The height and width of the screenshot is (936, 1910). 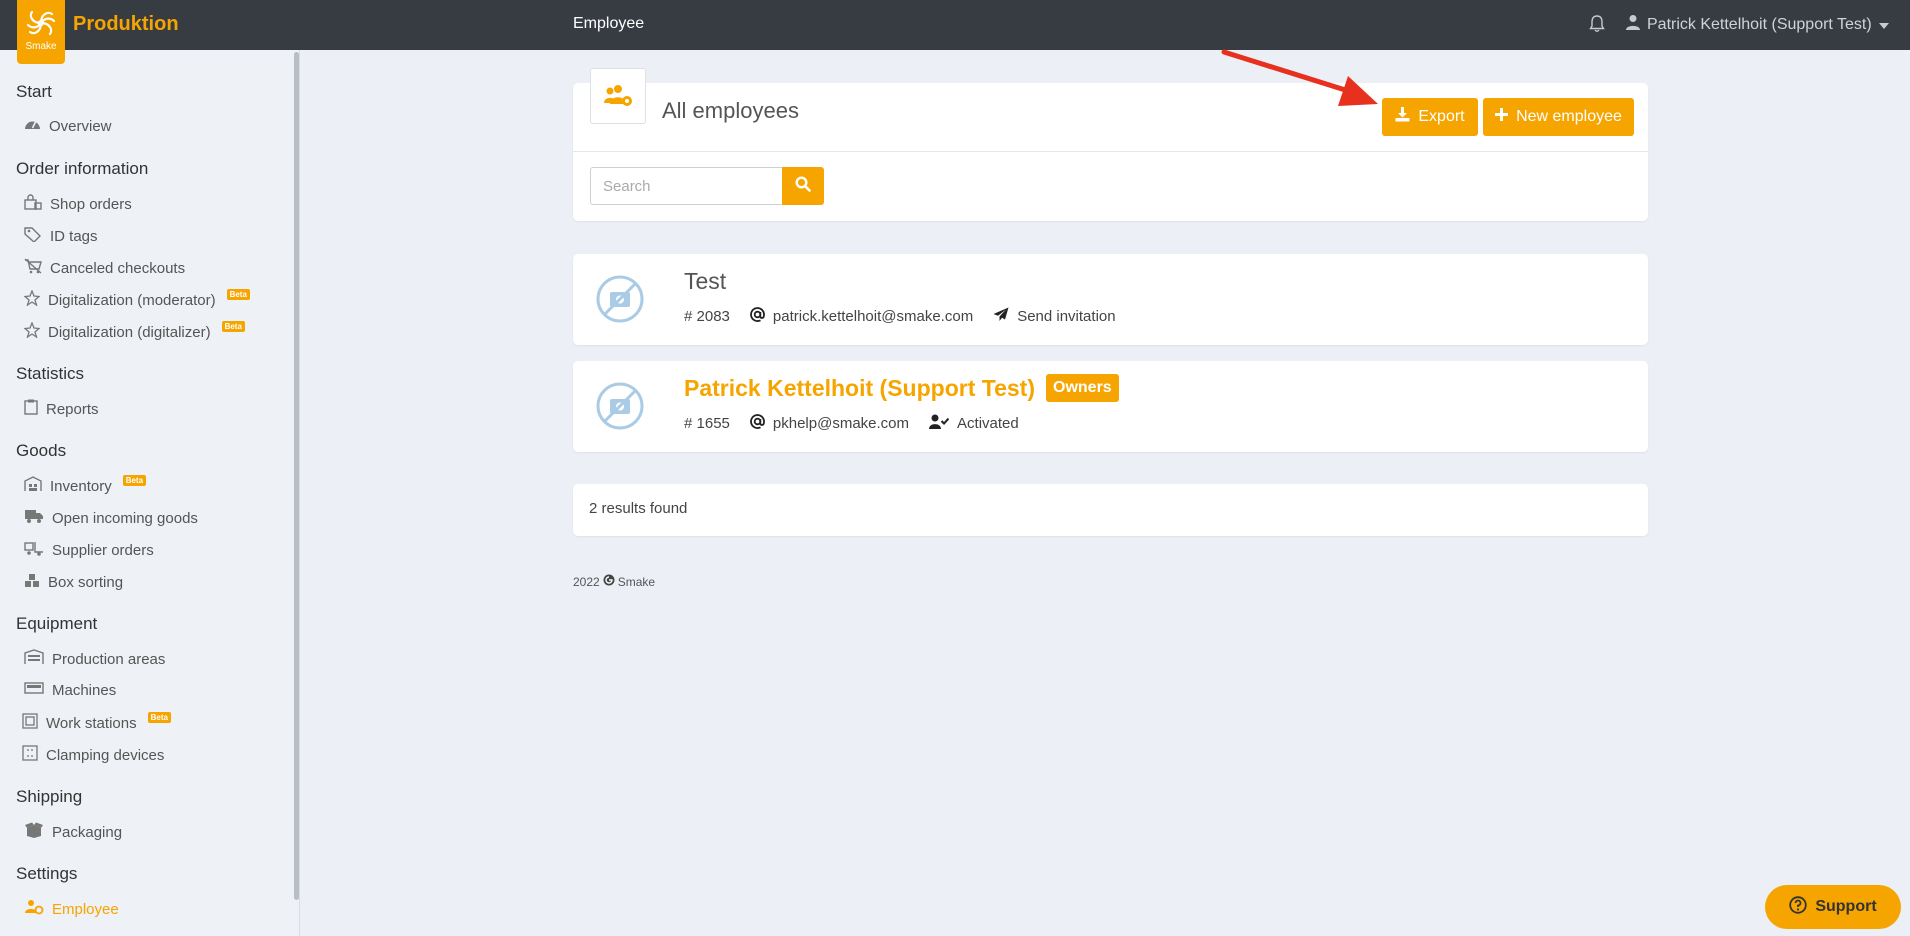 What do you see at coordinates (125, 518) in the screenshot?
I see `sidebar-item-label: Open incoming goods` at bounding box center [125, 518].